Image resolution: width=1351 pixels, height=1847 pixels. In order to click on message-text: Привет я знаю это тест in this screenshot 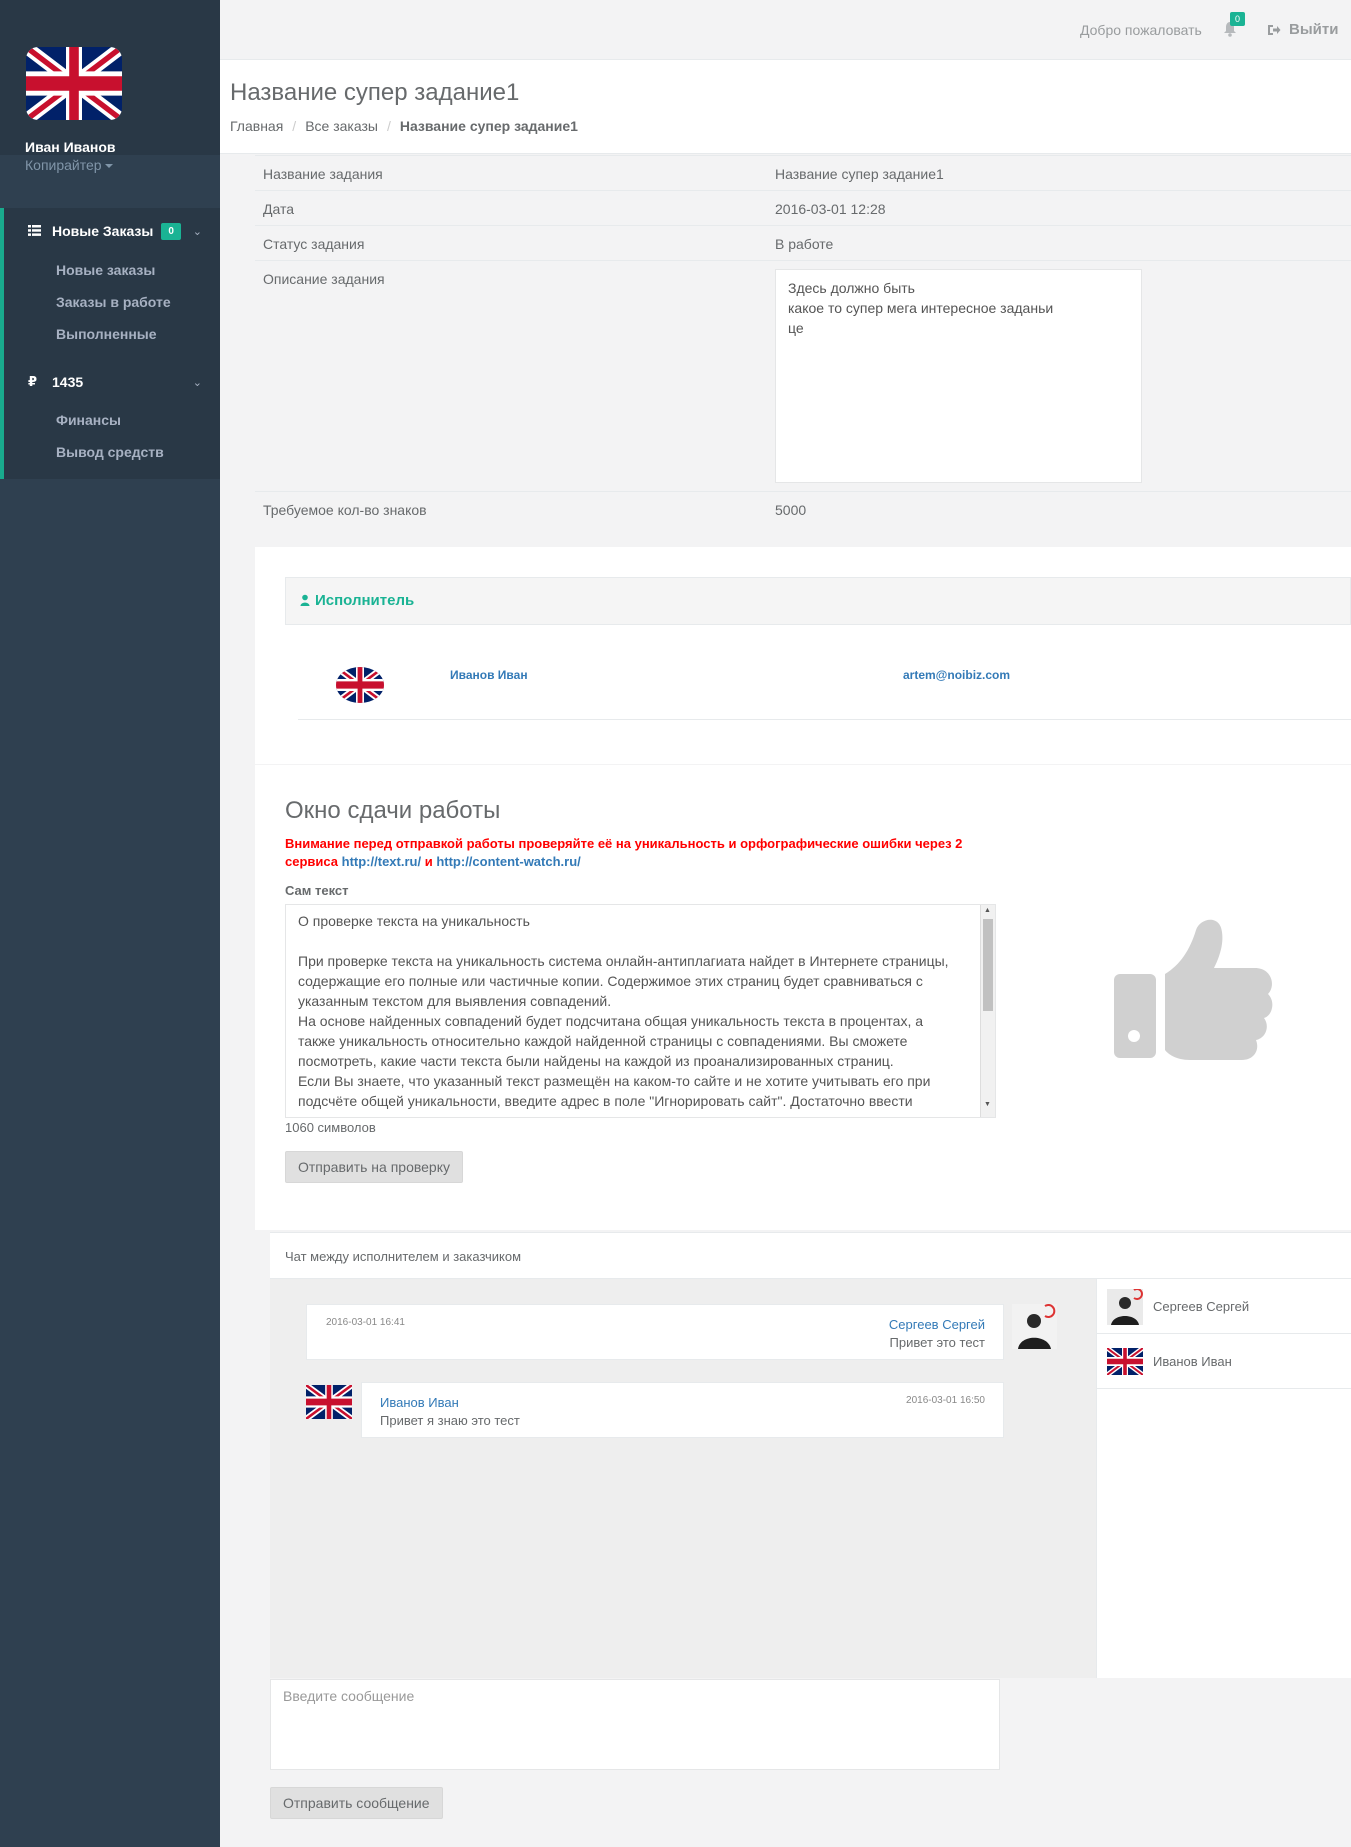, I will do `click(450, 1420)`.